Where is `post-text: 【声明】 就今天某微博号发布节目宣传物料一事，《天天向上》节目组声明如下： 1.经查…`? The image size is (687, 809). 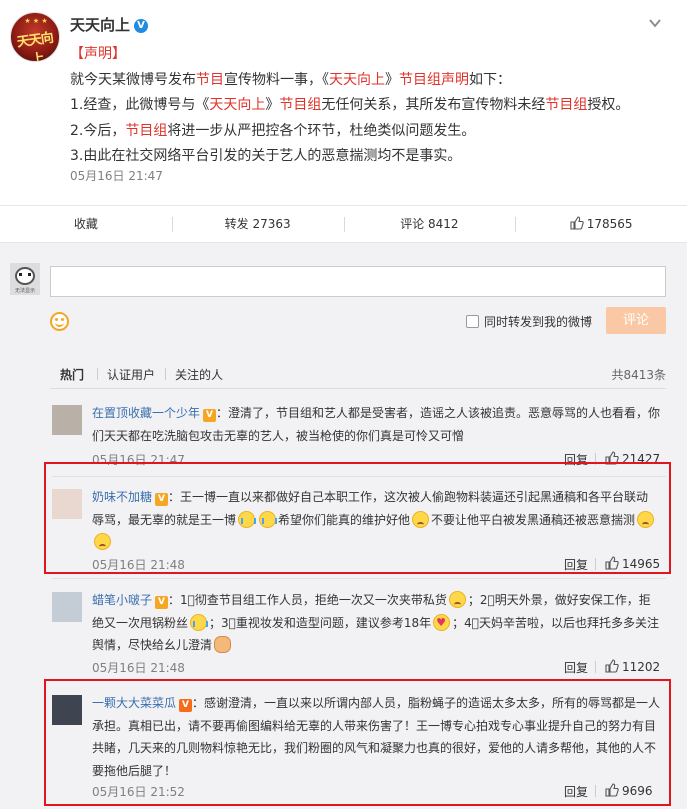 post-text: 【声明】 就今天某微博号发布节目宣传物料一事，《天天向上》节目组声明如下： 1.经查… is located at coordinates (365, 106).